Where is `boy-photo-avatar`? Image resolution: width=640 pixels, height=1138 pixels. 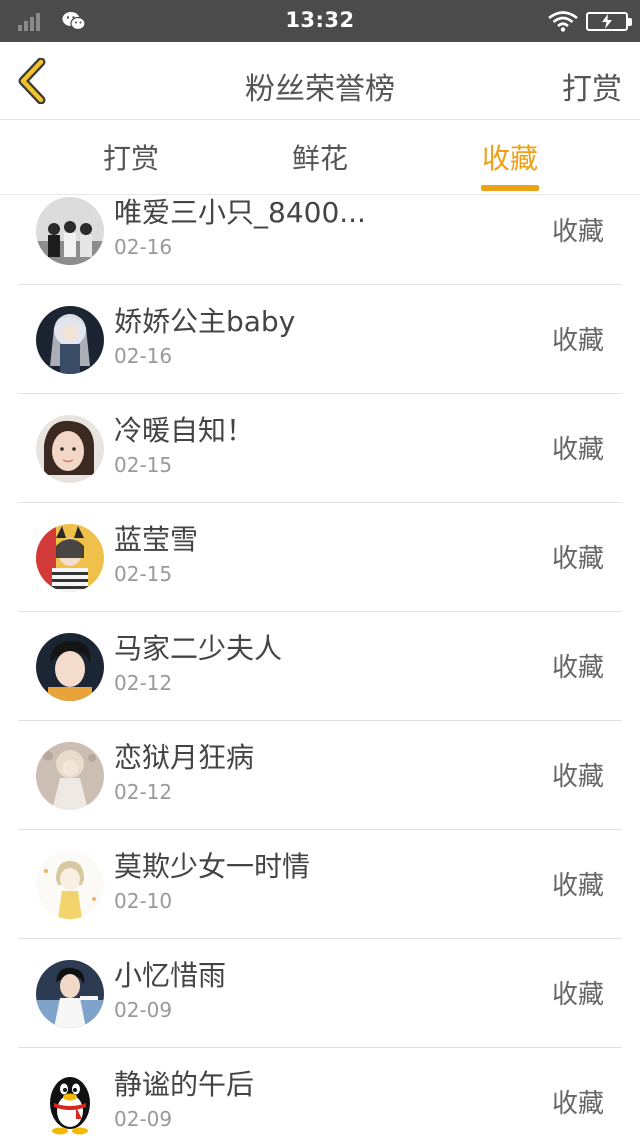 boy-photo-avatar is located at coordinates (70, 667).